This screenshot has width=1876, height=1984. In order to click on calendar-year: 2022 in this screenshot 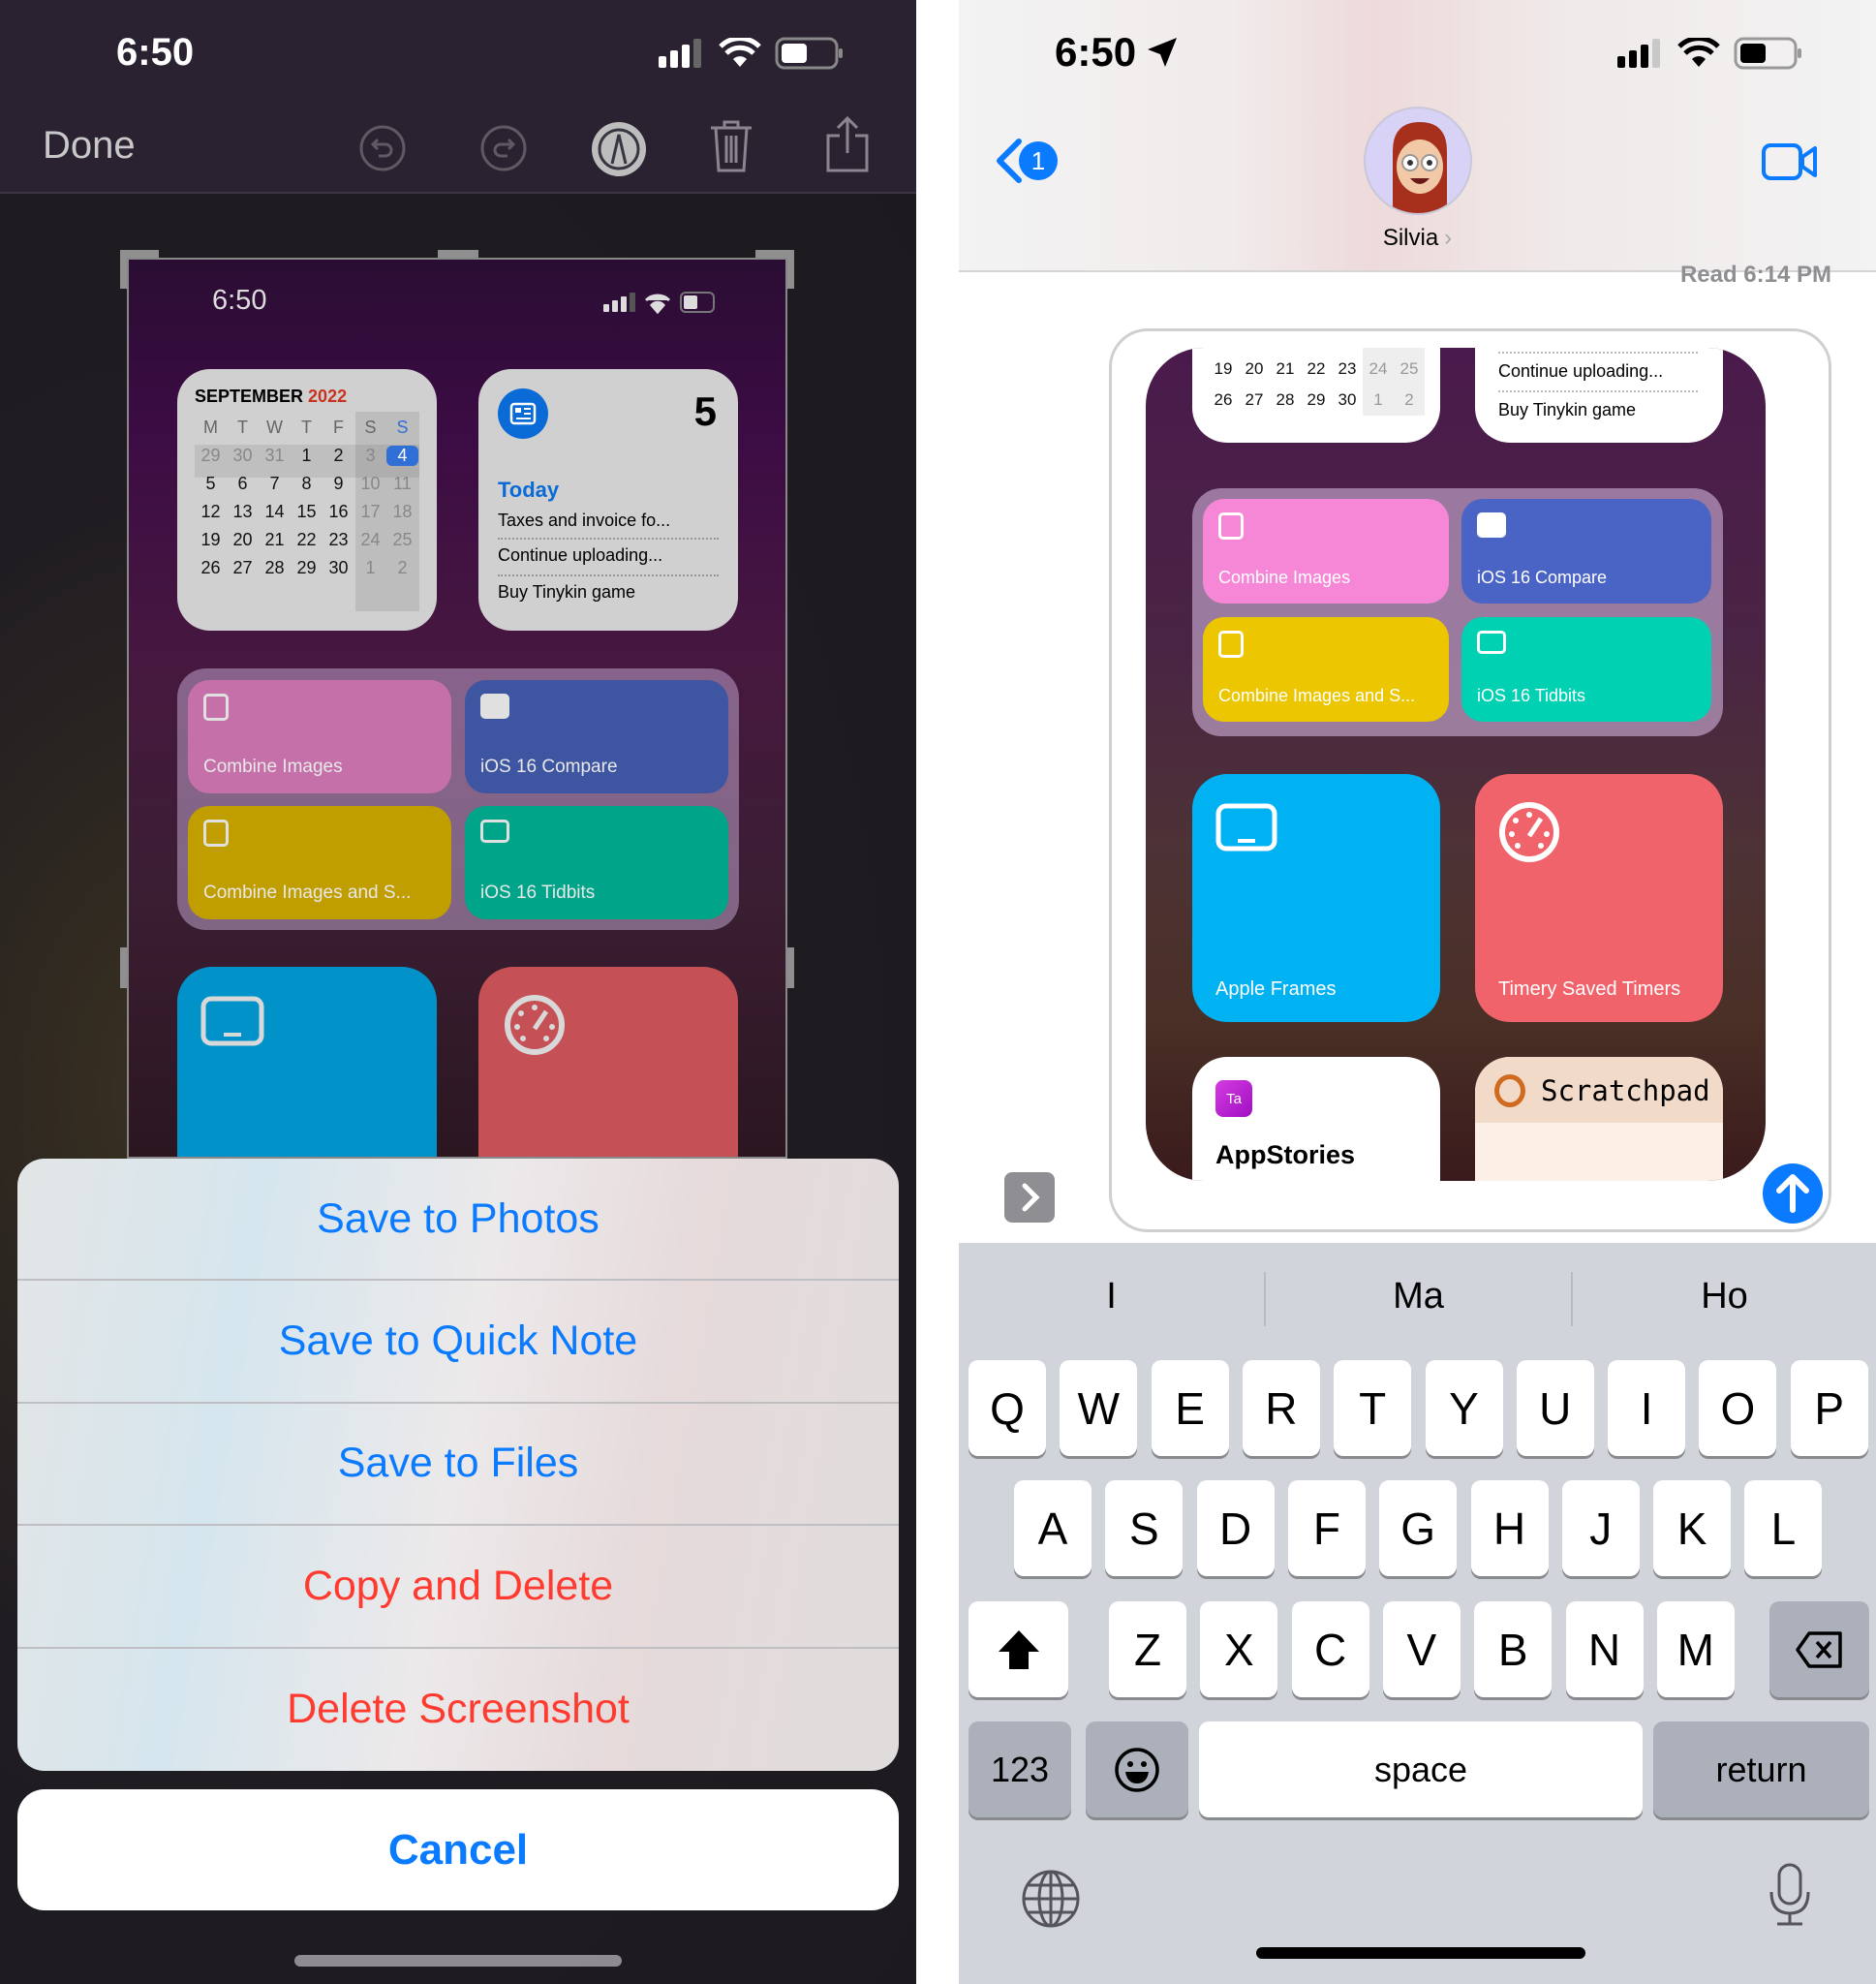, I will do `click(328, 396)`.